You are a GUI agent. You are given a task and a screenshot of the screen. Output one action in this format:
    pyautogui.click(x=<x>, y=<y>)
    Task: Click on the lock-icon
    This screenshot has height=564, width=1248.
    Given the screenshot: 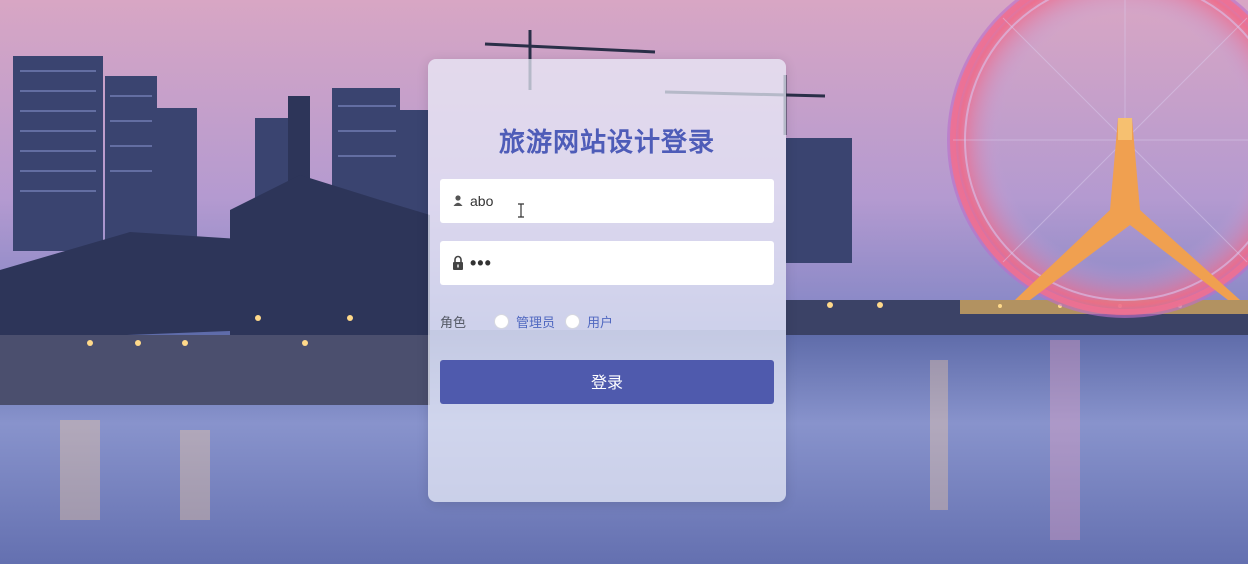 What is the action you would take?
    pyautogui.click(x=458, y=262)
    